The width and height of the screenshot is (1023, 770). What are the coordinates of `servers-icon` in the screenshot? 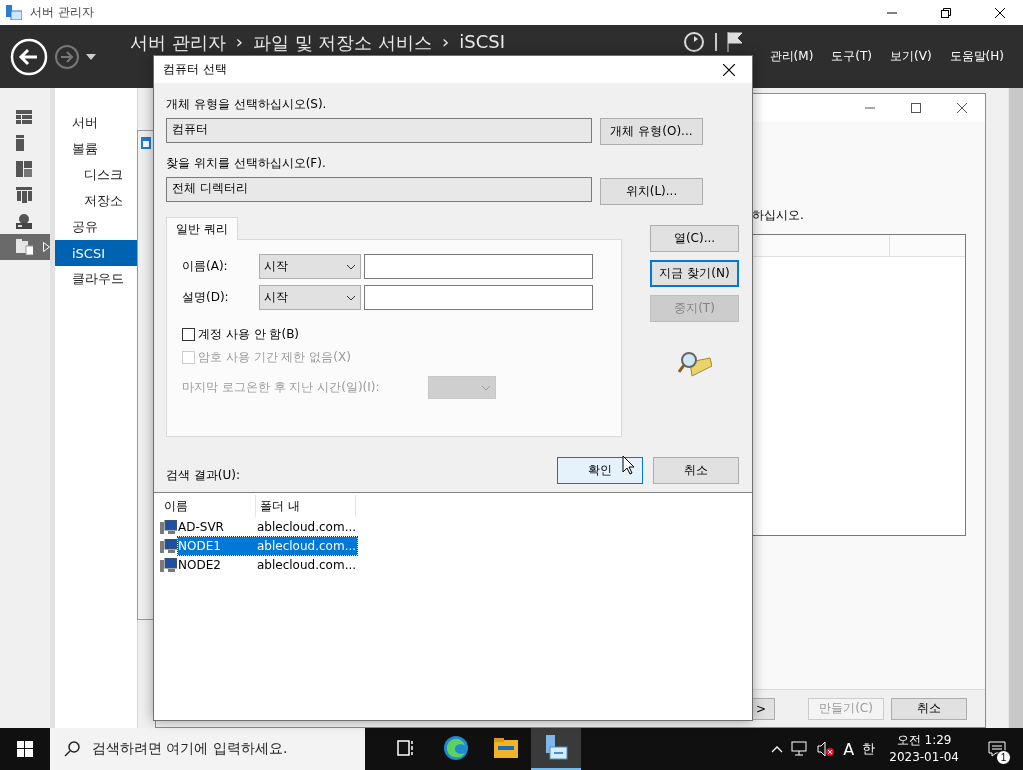 It's located at (24, 169).